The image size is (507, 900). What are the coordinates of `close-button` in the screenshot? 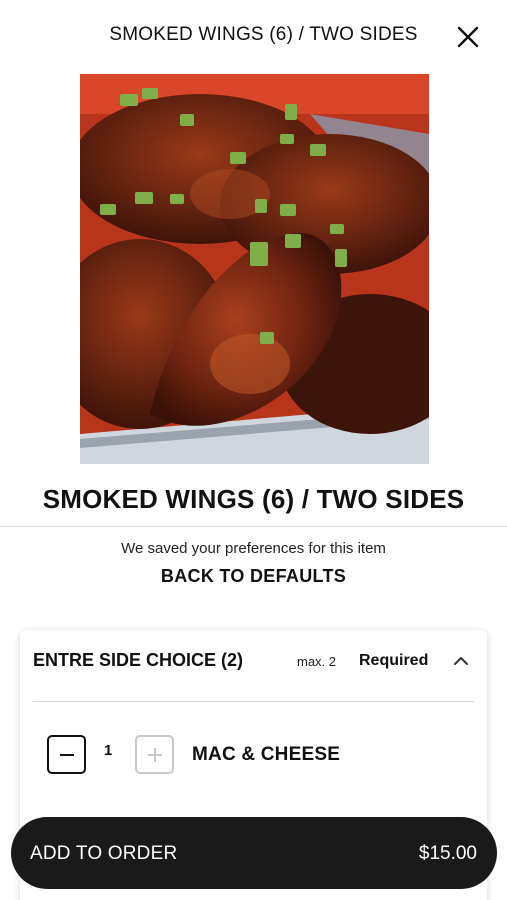 It's located at (468, 37).